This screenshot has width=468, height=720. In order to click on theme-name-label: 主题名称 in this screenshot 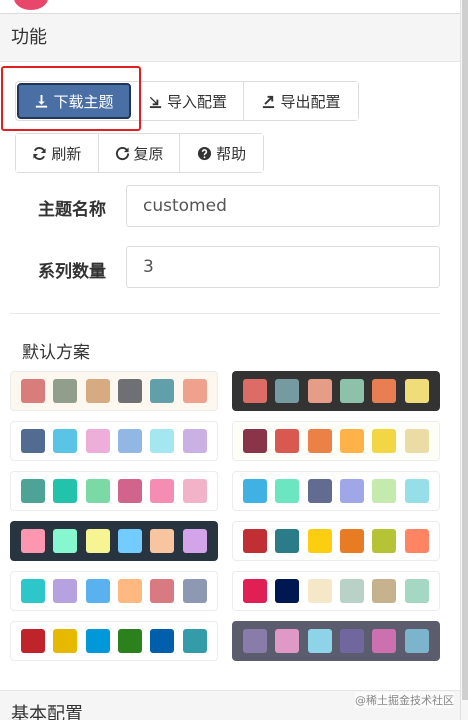, I will do `click(72, 210)`.